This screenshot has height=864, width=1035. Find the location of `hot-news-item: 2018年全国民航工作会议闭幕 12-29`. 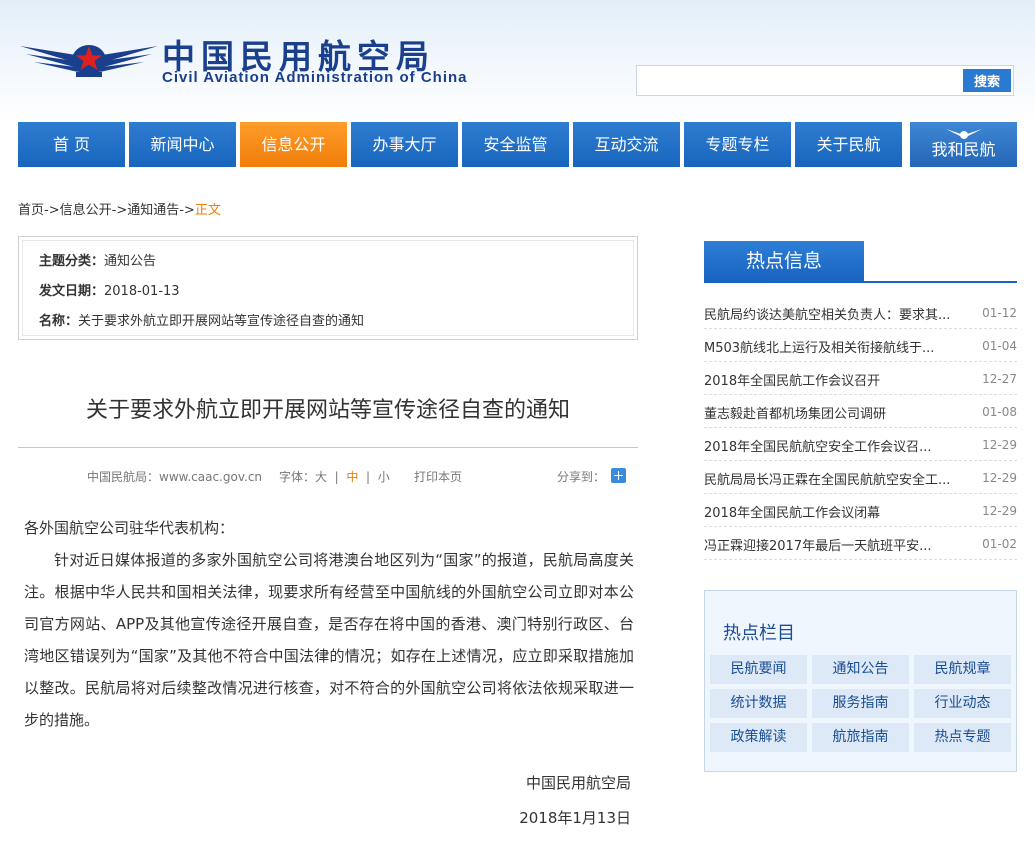

hot-news-item: 2018年全国民航工作会议闭幕 12-29 is located at coordinates (860, 510).